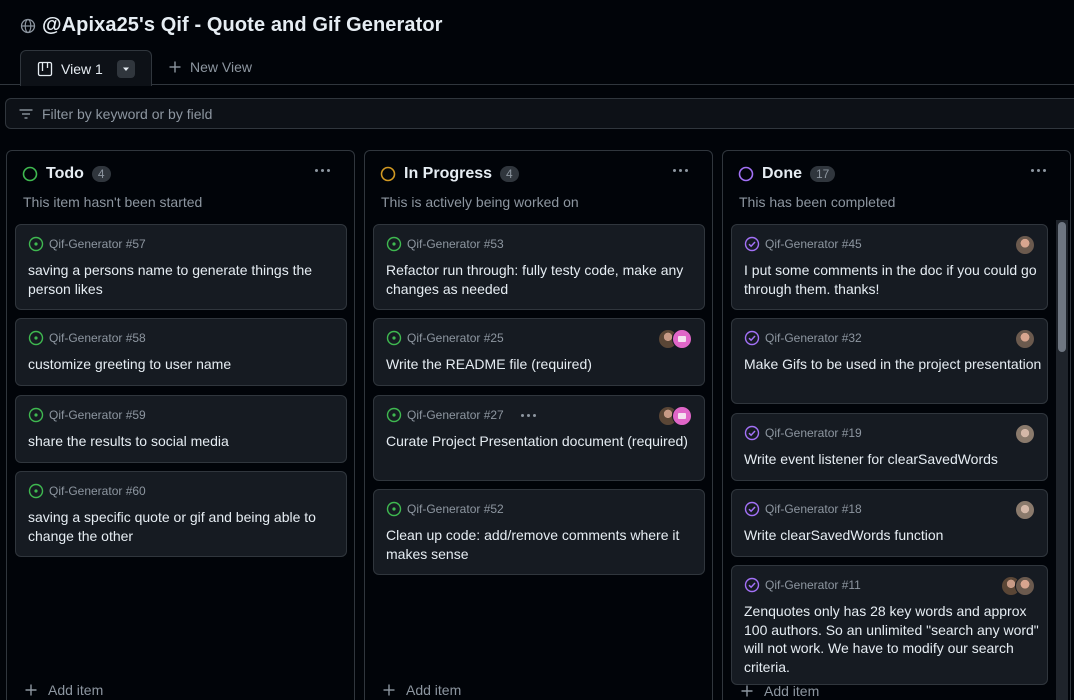  What do you see at coordinates (539, 113) in the screenshot?
I see `filter-input: Filter by keyword or by field` at bounding box center [539, 113].